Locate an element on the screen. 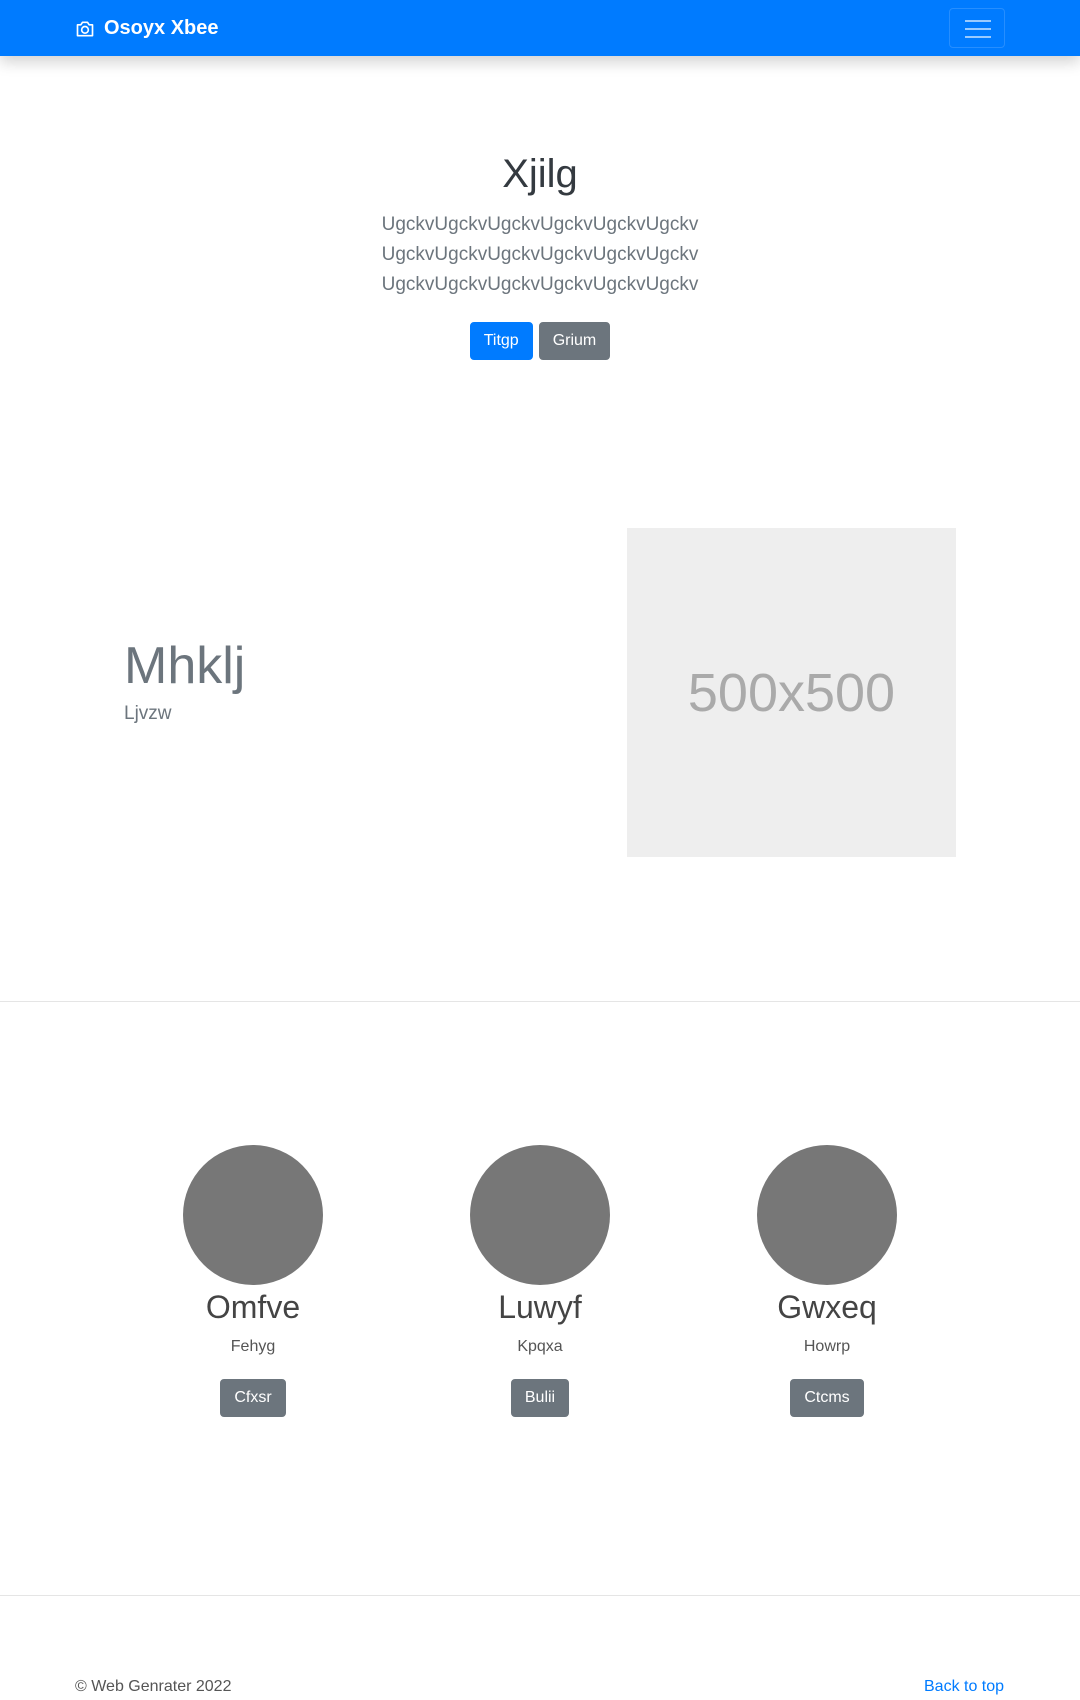 Image resolution: width=1080 pixels, height=1700 pixels. hero-title: Xjilg is located at coordinates (540, 174).